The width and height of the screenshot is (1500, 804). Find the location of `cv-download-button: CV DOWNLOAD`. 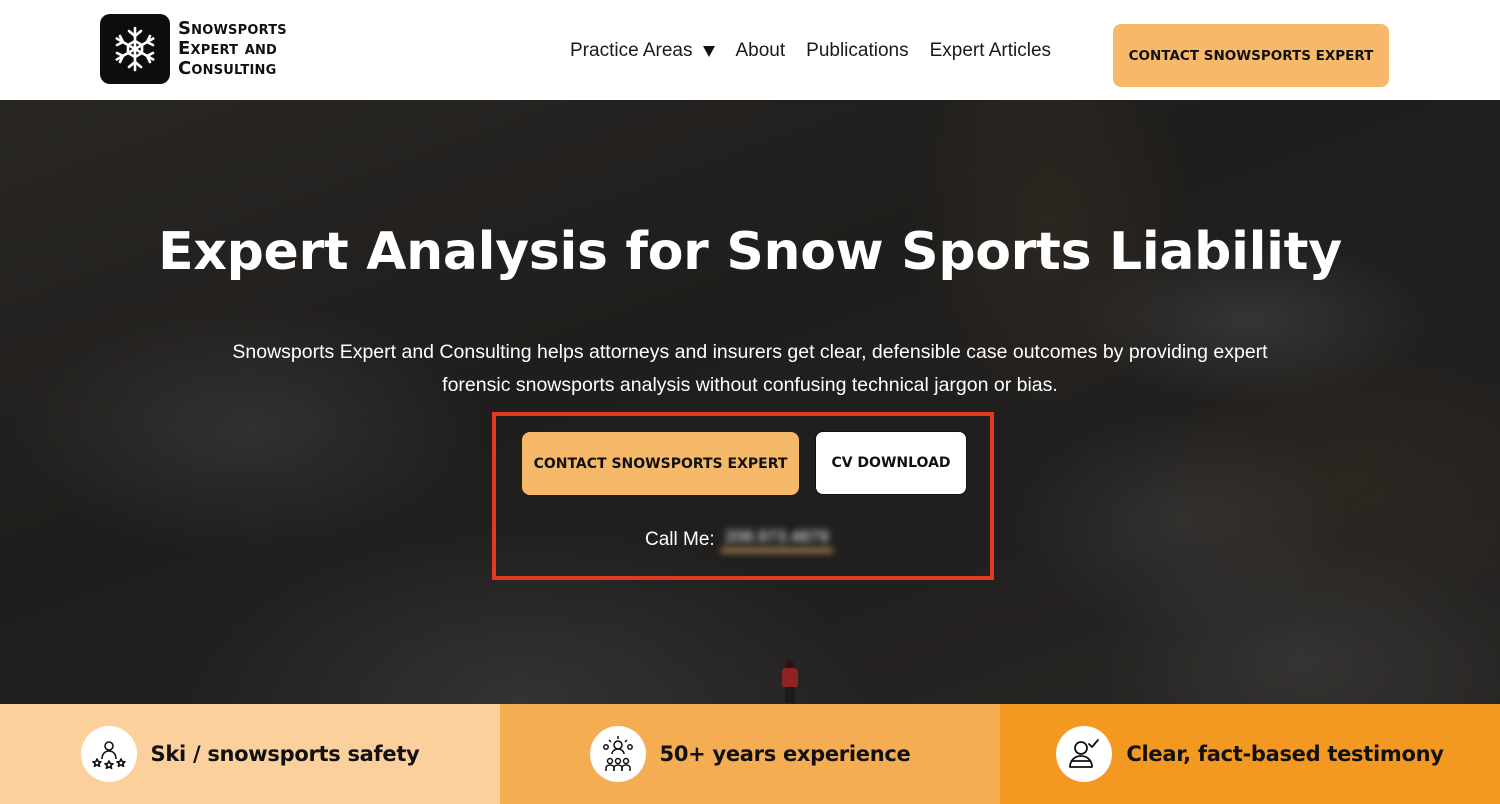

cv-download-button: CV DOWNLOAD is located at coordinates (891, 463).